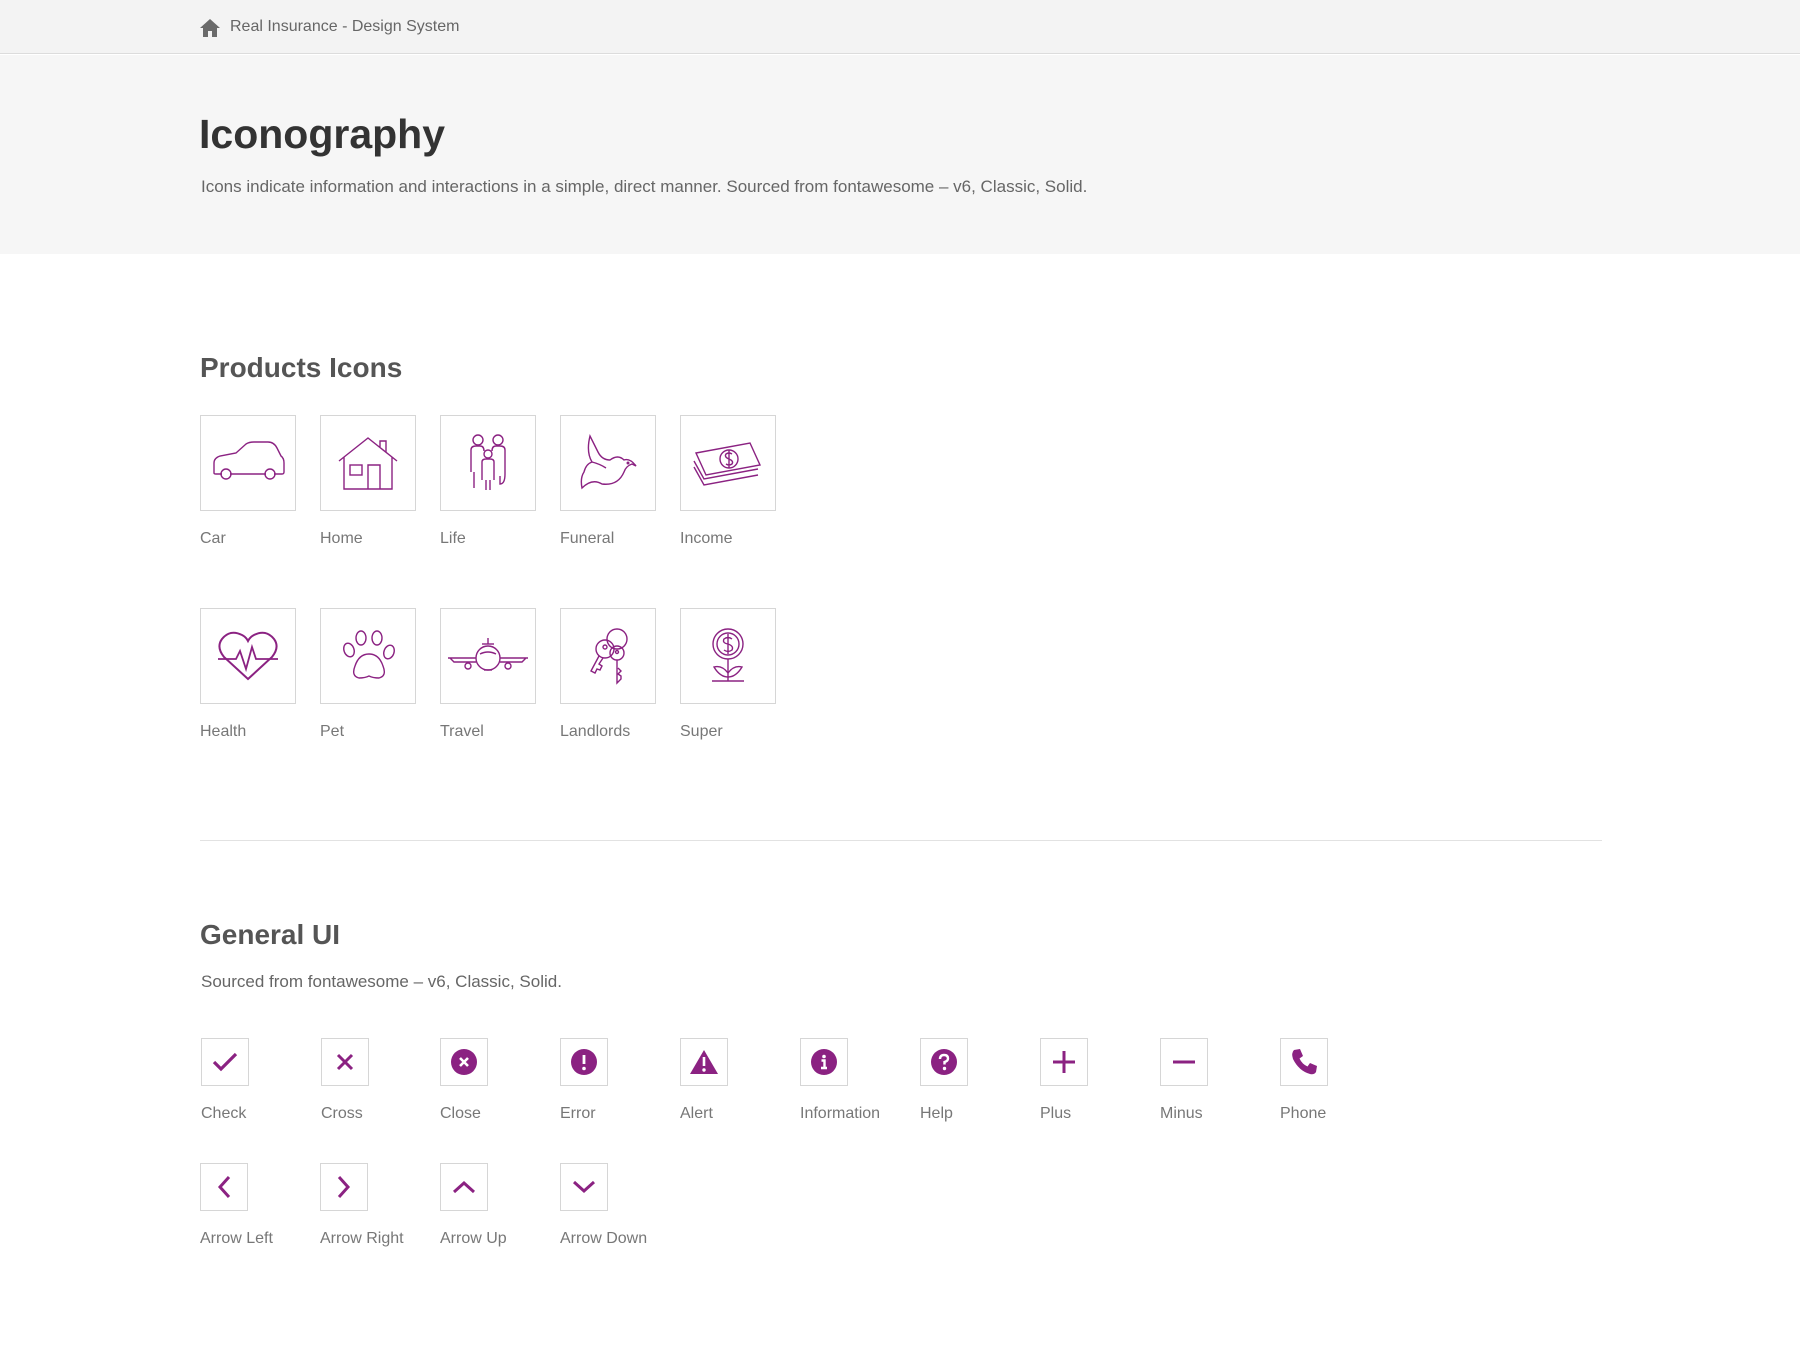 This screenshot has height=1372, width=1800. I want to click on ui-icon-tile-phone, so click(1304, 1062).